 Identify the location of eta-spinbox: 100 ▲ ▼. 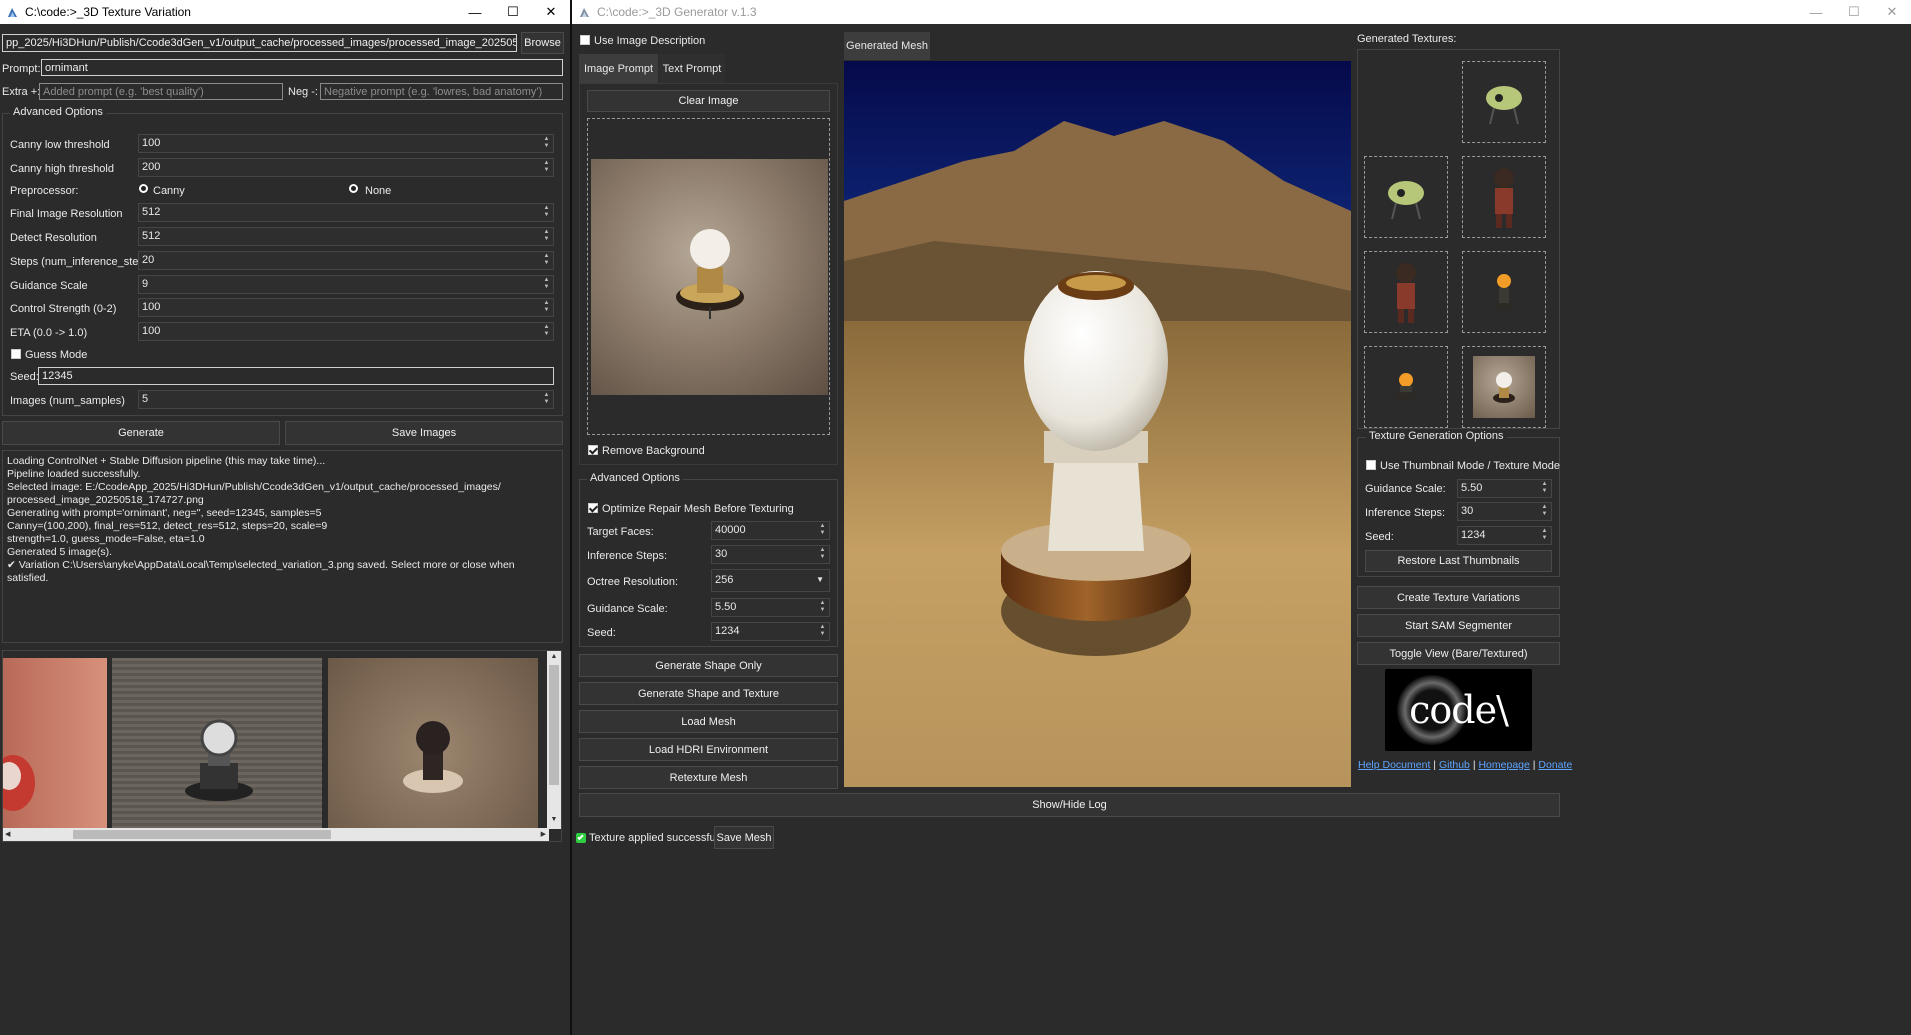
(346, 331).